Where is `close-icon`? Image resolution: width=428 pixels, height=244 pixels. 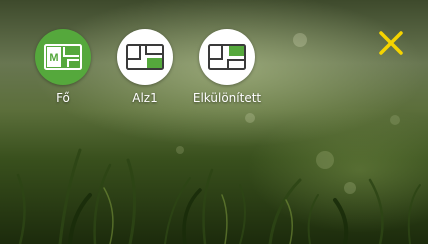
close-icon is located at coordinates (391, 43).